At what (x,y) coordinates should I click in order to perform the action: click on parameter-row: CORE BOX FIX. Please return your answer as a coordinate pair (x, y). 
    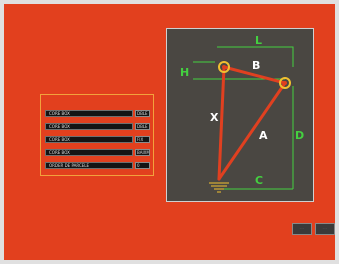
    Looking at the image, I should click on (97, 139).